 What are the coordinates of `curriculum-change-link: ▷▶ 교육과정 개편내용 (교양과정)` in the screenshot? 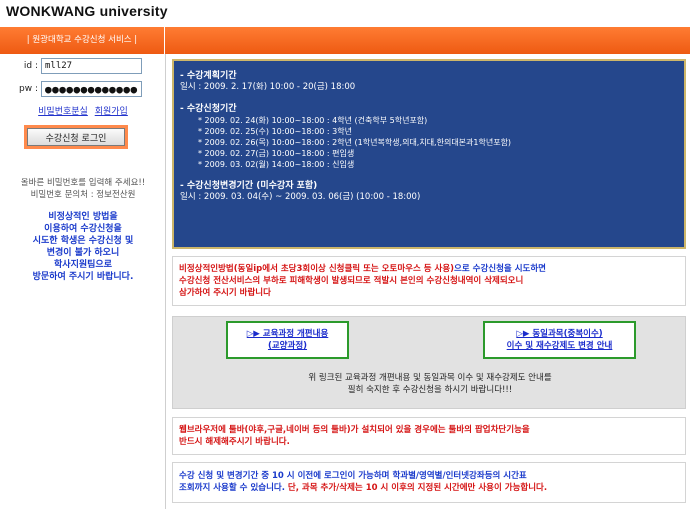 It's located at (287, 340).